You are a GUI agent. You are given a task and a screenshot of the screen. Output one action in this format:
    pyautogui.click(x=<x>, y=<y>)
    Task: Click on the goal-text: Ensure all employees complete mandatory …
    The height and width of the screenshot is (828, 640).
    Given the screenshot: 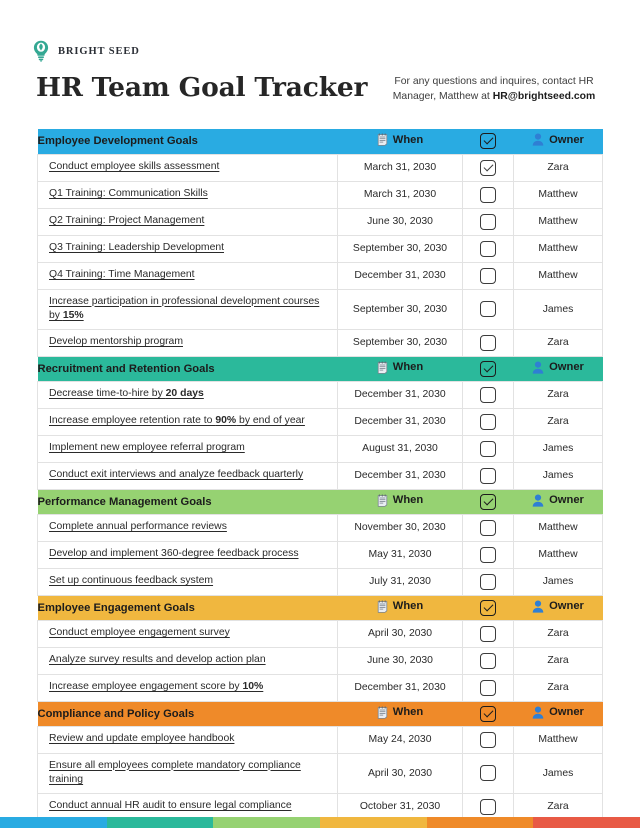 What is the action you would take?
    pyautogui.click(x=187, y=773)
    